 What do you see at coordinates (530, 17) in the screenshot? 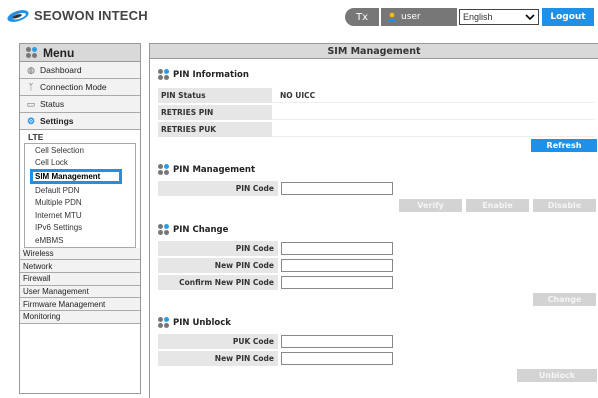
I see `chevron-down-icon` at bounding box center [530, 17].